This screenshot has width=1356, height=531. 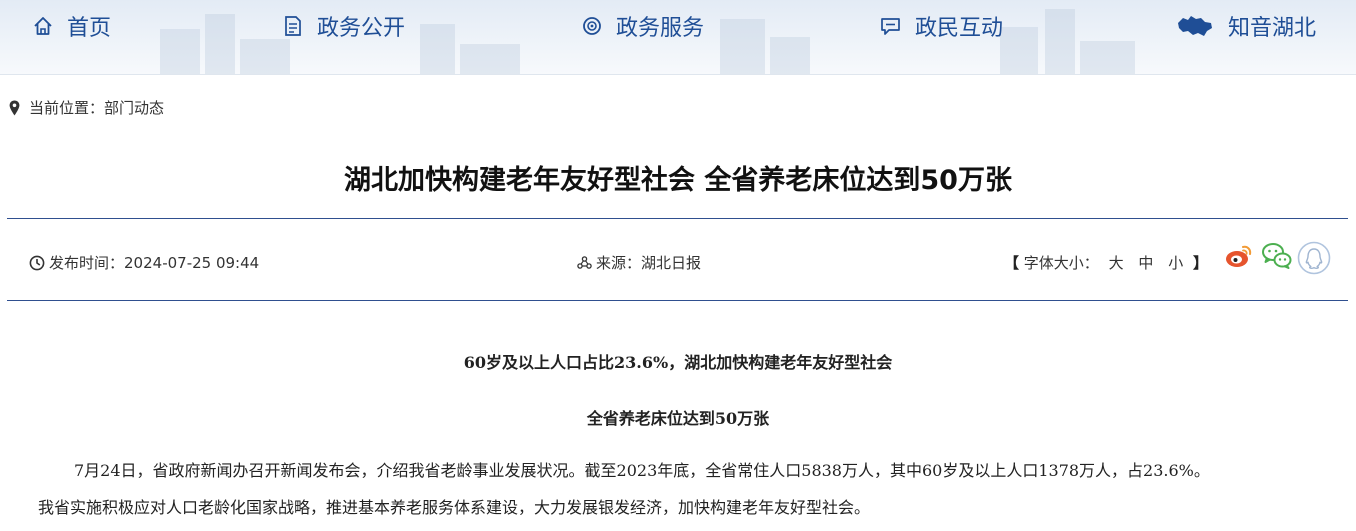 What do you see at coordinates (361, 28) in the screenshot?
I see `nav-label: 政务公开` at bounding box center [361, 28].